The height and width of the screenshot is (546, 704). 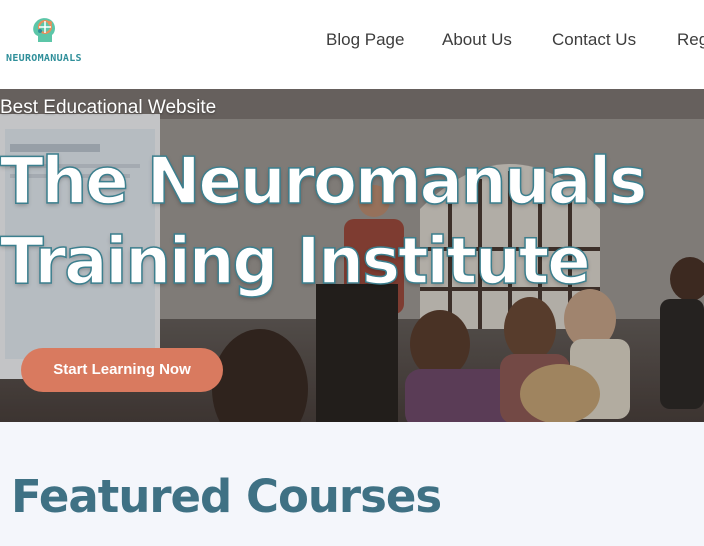 What do you see at coordinates (477, 40) in the screenshot?
I see `nav-about-us: About Us` at bounding box center [477, 40].